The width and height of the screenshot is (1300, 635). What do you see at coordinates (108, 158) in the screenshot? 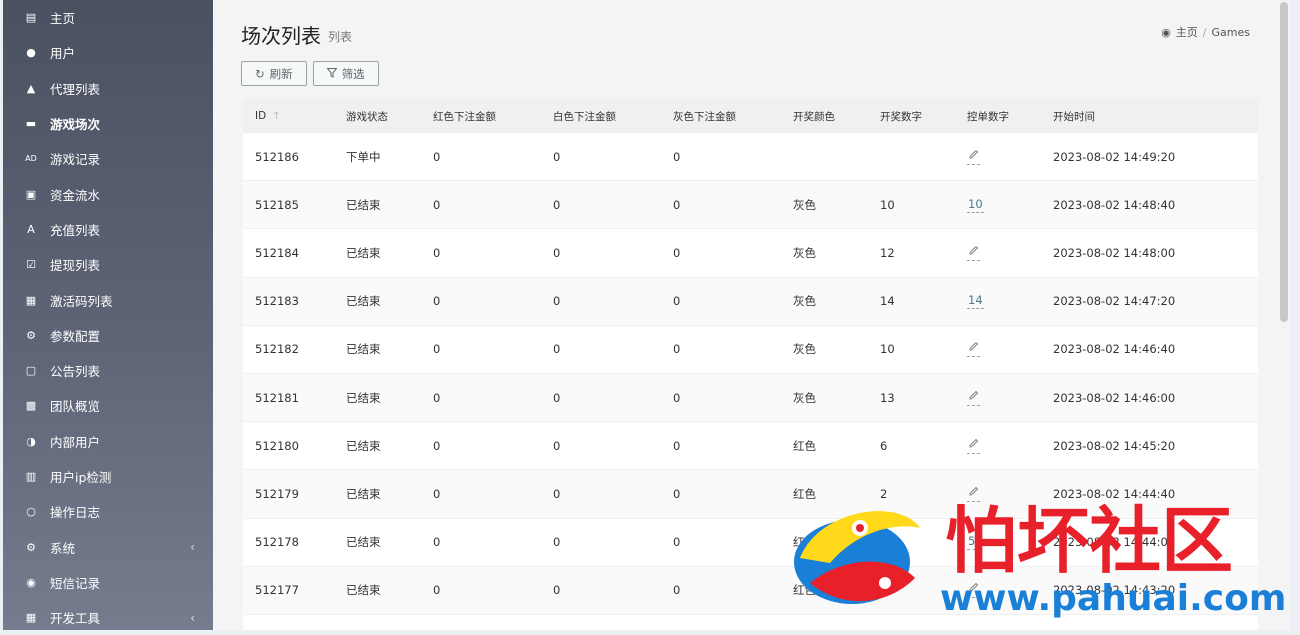
I see `sidebar-item-4: AD 游戏记录` at bounding box center [108, 158].